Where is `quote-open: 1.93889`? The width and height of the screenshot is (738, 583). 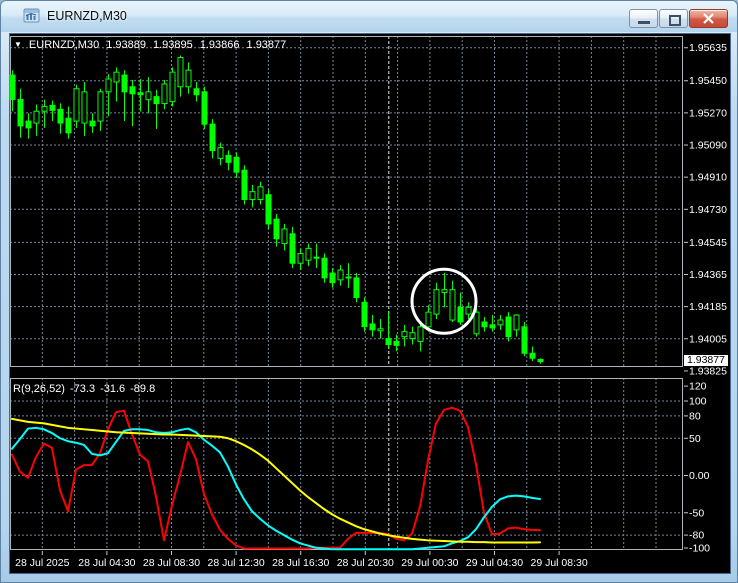 quote-open: 1.93889 is located at coordinates (126, 45).